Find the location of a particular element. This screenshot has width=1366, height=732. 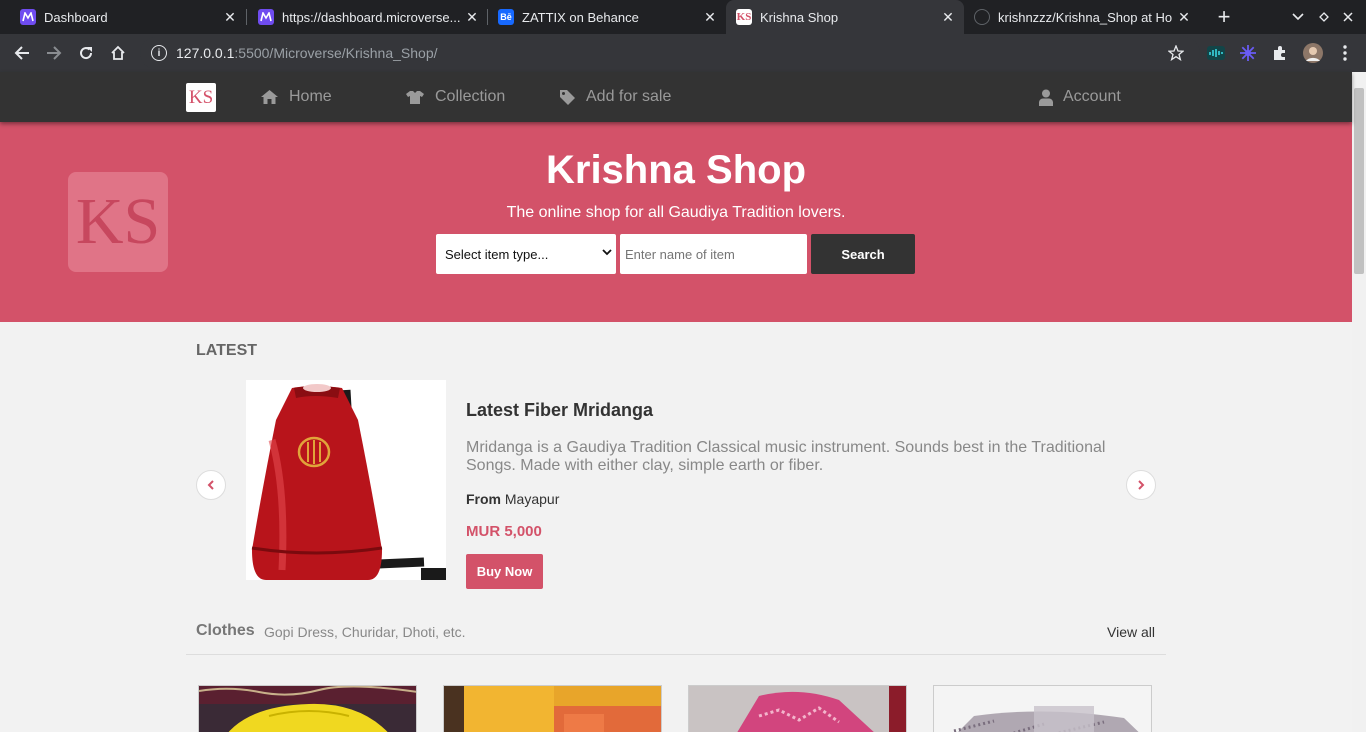

browser-menu-icon is located at coordinates (1345, 53).